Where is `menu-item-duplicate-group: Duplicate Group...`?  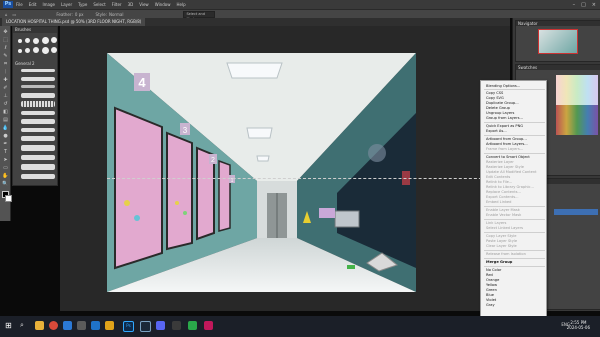 menu-item-duplicate-group: Duplicate Group... is located at coordinates (502, 103).